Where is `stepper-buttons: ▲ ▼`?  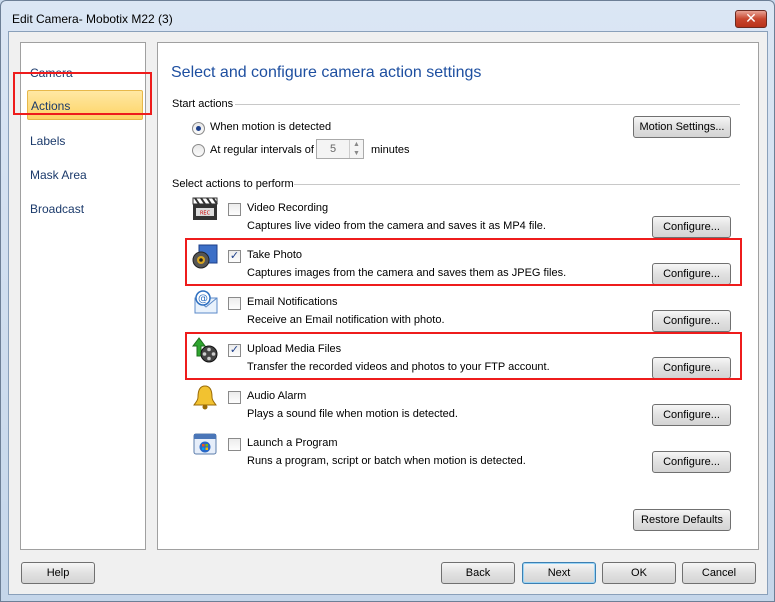
stepper-buttons: ▲ ▼ is located at coordinates (356, 149).